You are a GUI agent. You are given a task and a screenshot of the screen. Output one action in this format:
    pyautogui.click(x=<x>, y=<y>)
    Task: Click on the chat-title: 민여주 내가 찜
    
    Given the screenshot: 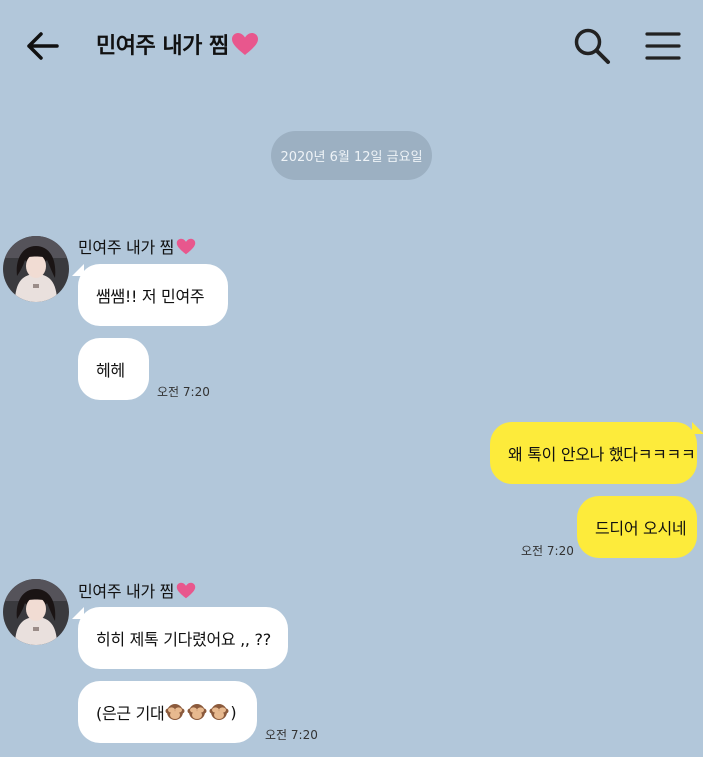 What is the action you would take?
    pyautogui.click(x=177, y=44)
    